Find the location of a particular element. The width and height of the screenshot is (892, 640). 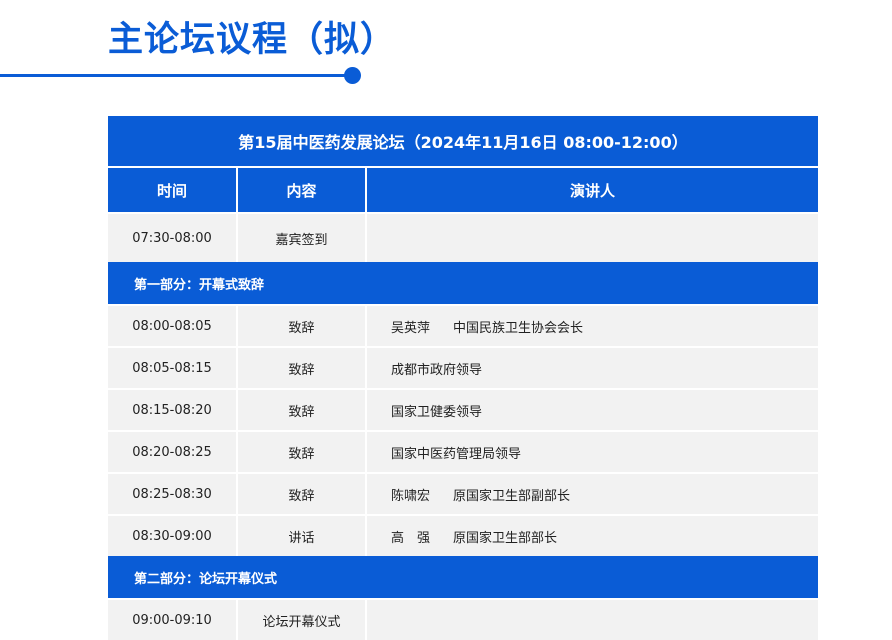

table-row: 08:25-08:30 致辞 陈啸宏 原国家卫生部副部长 is located at coordinates (463, 493).